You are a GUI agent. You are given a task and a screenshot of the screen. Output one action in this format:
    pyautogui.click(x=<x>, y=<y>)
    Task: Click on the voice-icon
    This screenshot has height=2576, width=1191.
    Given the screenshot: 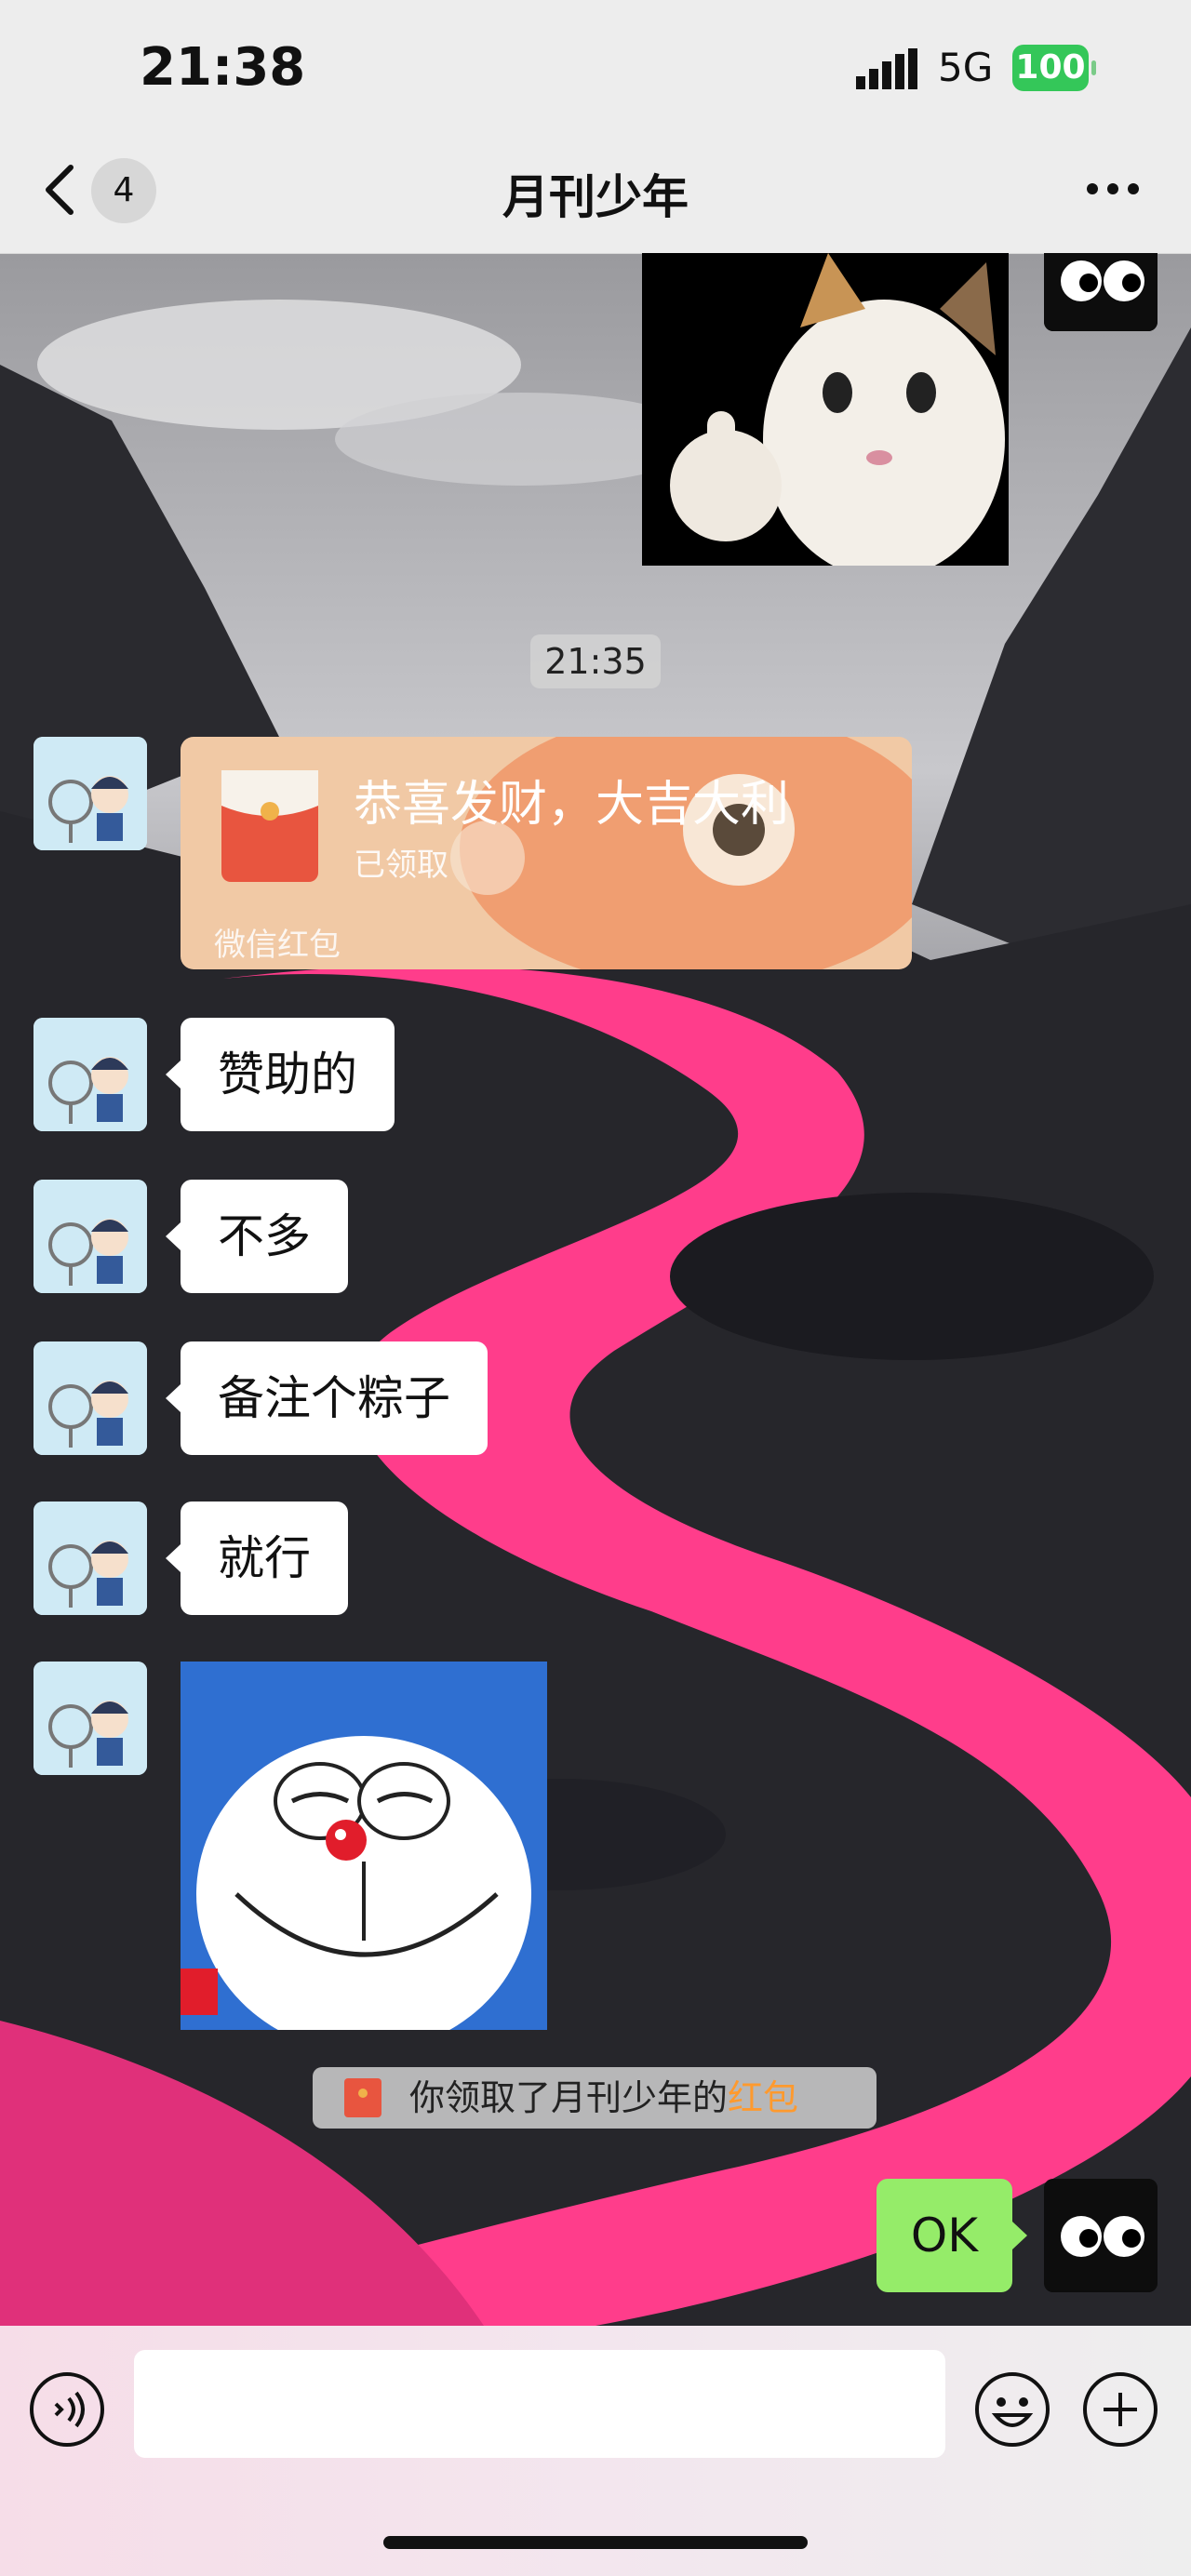 What is the action you would take?
    pyautogui.click(x=67, y=2409)
    